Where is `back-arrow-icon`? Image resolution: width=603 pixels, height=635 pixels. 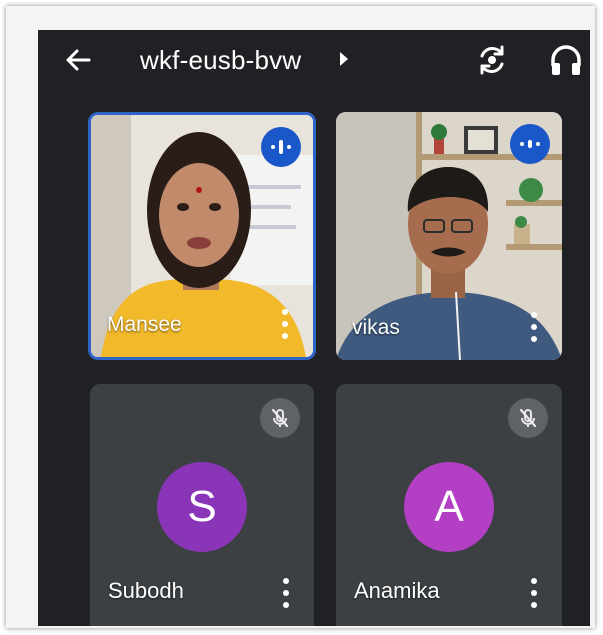 back-arrow-icon is located at coordinates (78, 60).